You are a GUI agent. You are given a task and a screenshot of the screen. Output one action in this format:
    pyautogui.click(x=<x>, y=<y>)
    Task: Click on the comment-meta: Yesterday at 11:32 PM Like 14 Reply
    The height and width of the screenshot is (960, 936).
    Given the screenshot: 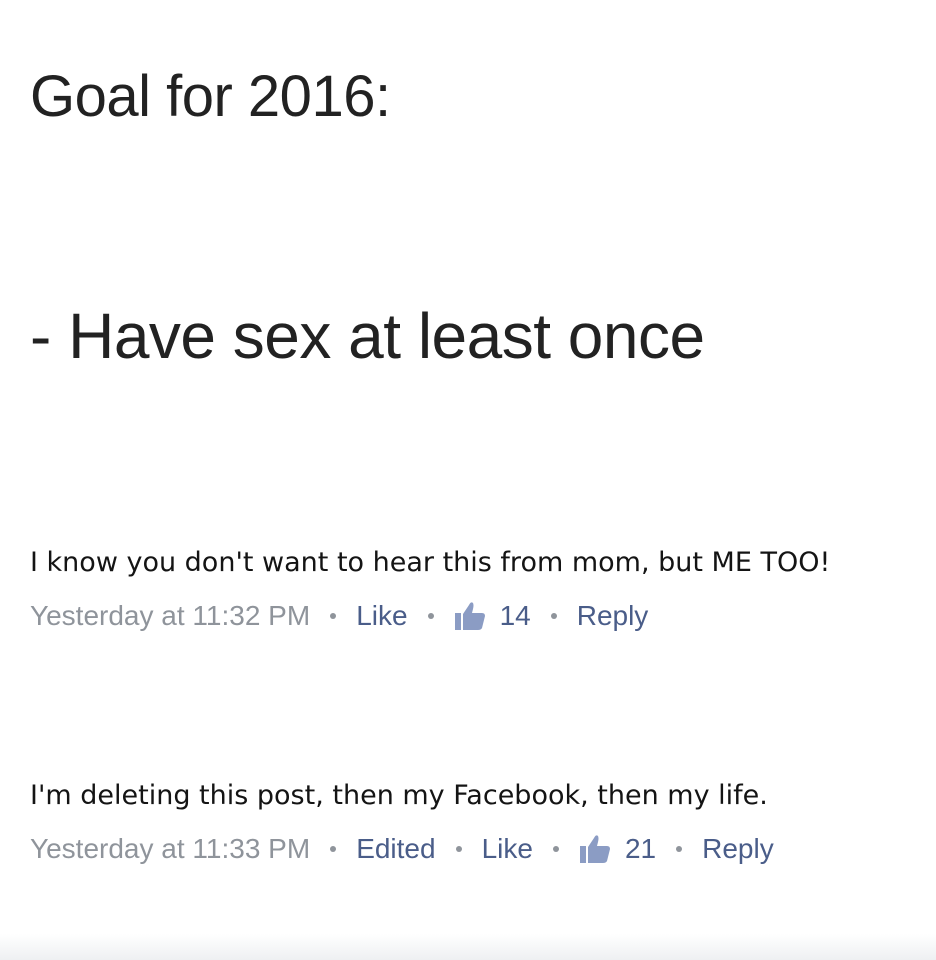 What is the action you would take?
    pyautogui.click(x=470, y=616)
    